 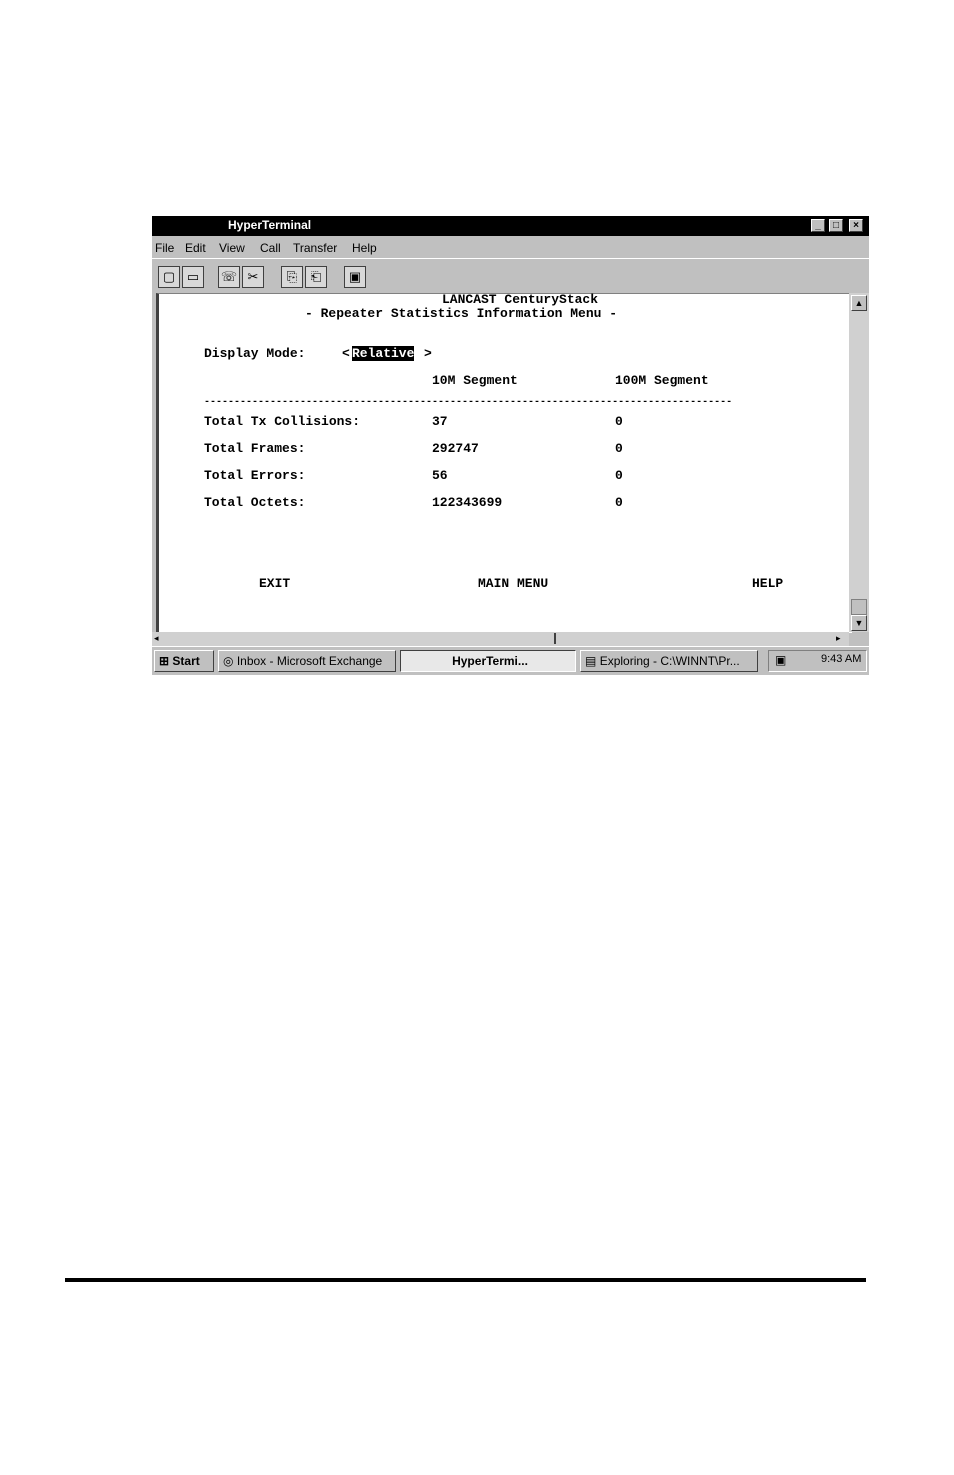 I want to click on row-label: Total Errors:, so click(x=255, y=475).